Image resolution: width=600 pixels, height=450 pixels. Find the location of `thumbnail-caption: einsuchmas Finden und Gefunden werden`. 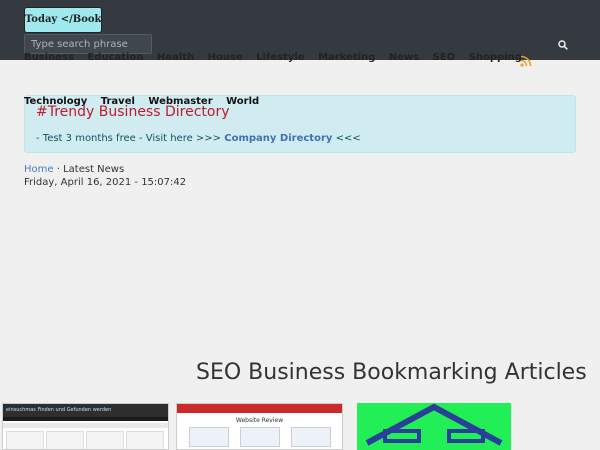

thumbnail-caption: einsuchmas Finden und Gefunden werden is located at coordinates (85, 410).